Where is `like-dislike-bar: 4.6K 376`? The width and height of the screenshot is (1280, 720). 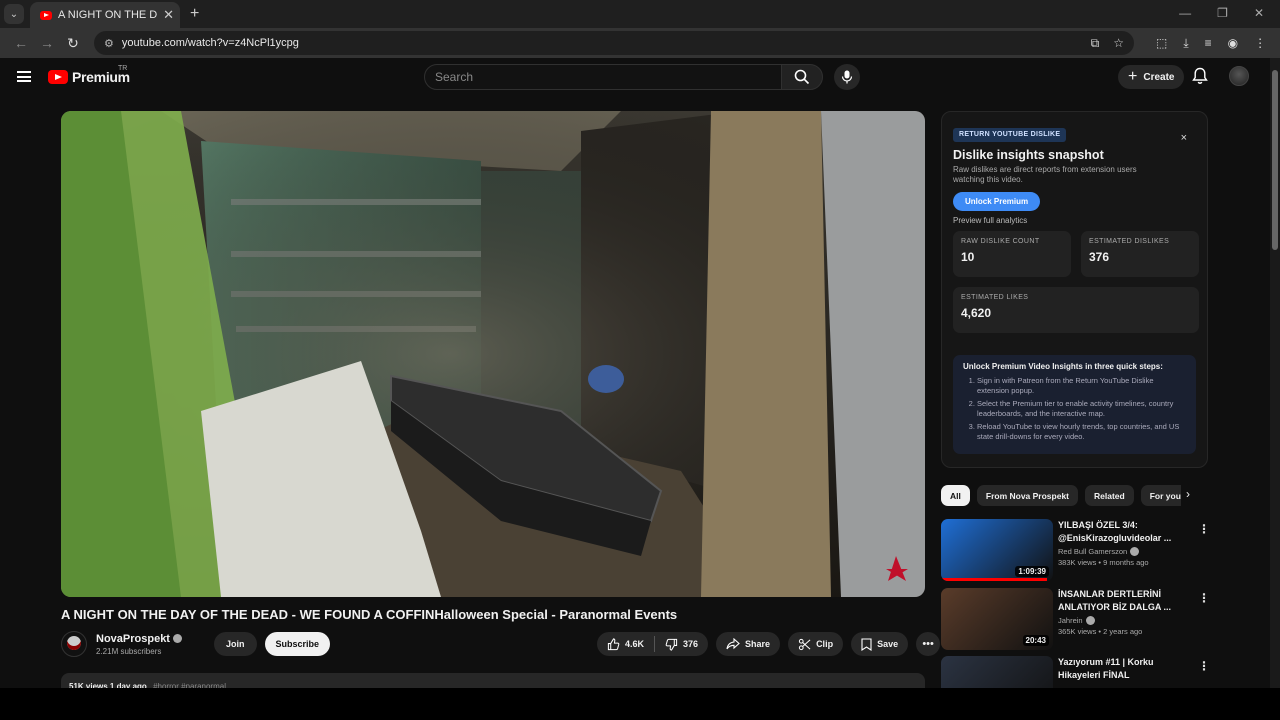 like-dislike-bar: 4.6K 376 is located at coordinates (653, 644).